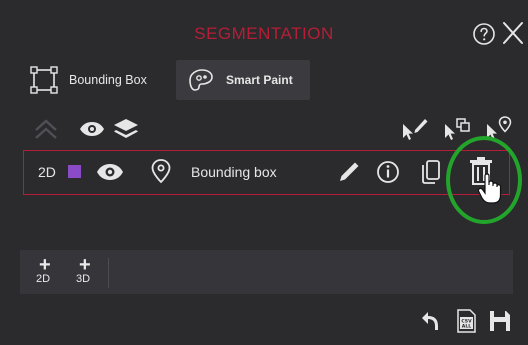 The image size is (528, 345). Describe the element at coordinates (264, 33) in the screenshot. I see `panel-title: SEGMENTATION` at that location.